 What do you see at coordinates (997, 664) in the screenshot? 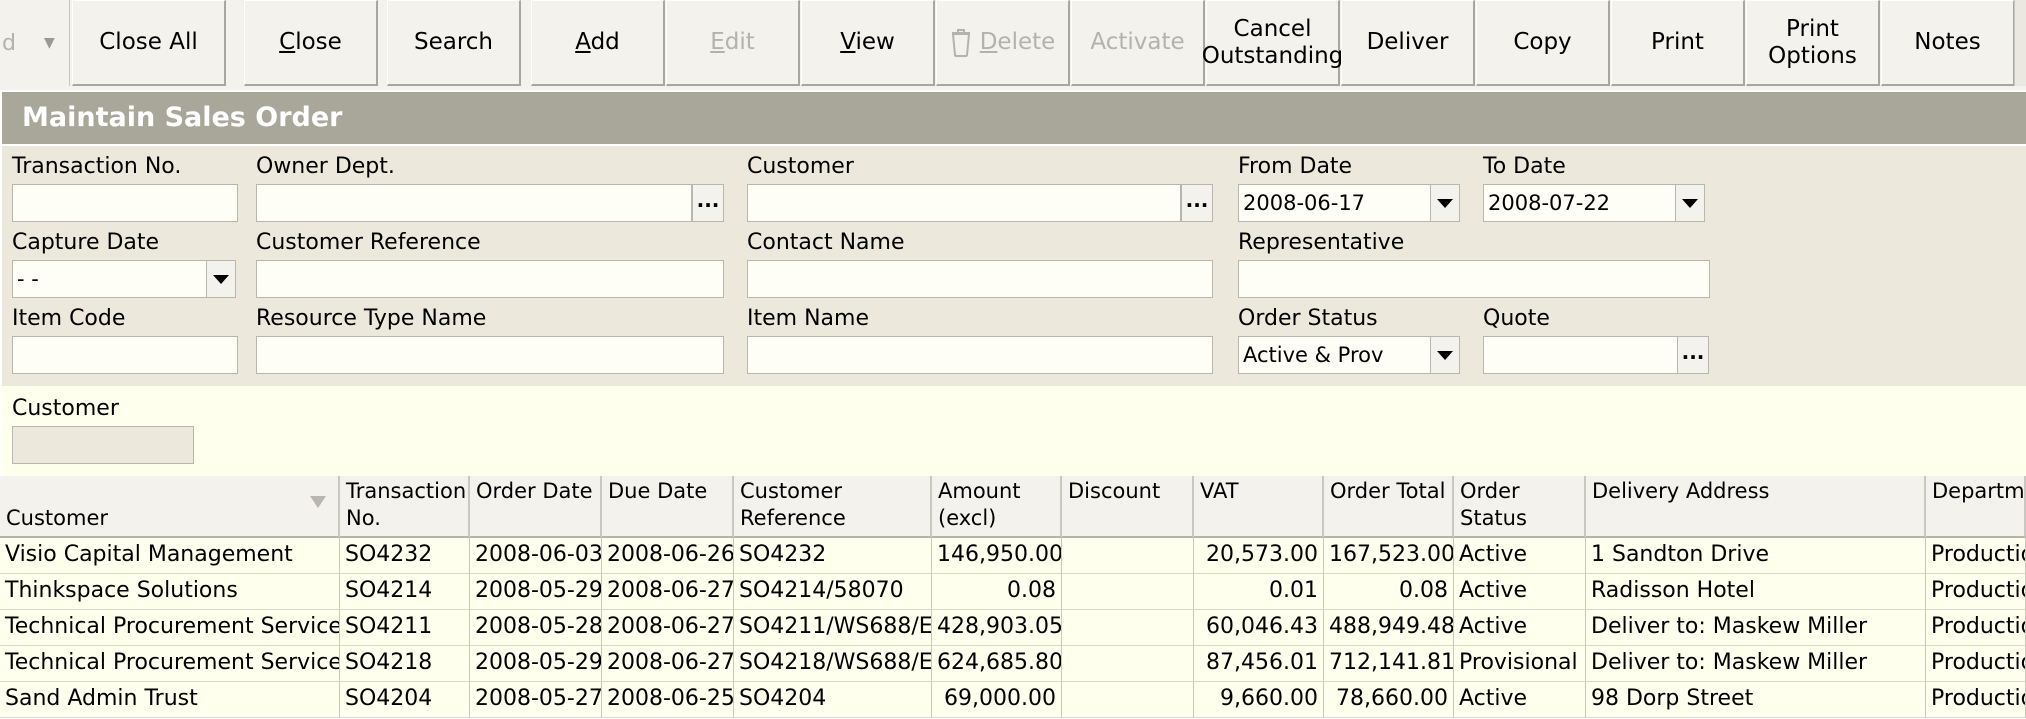
I see `cell-amount-excl: 624,685.80` at bounding box center [997, 664].